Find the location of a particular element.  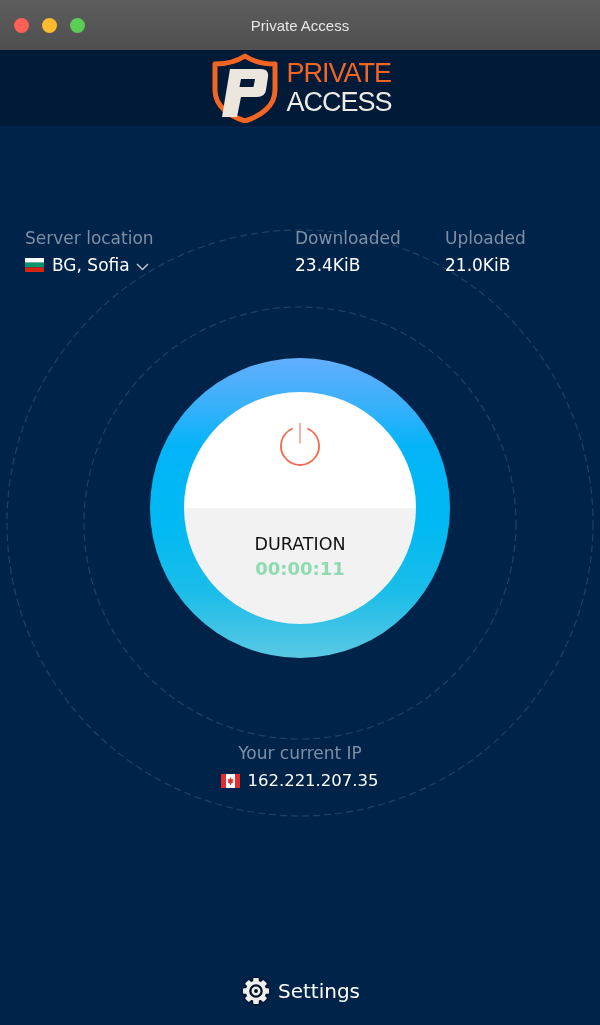

window-title: Private Access is located at coordinates (300, 25).